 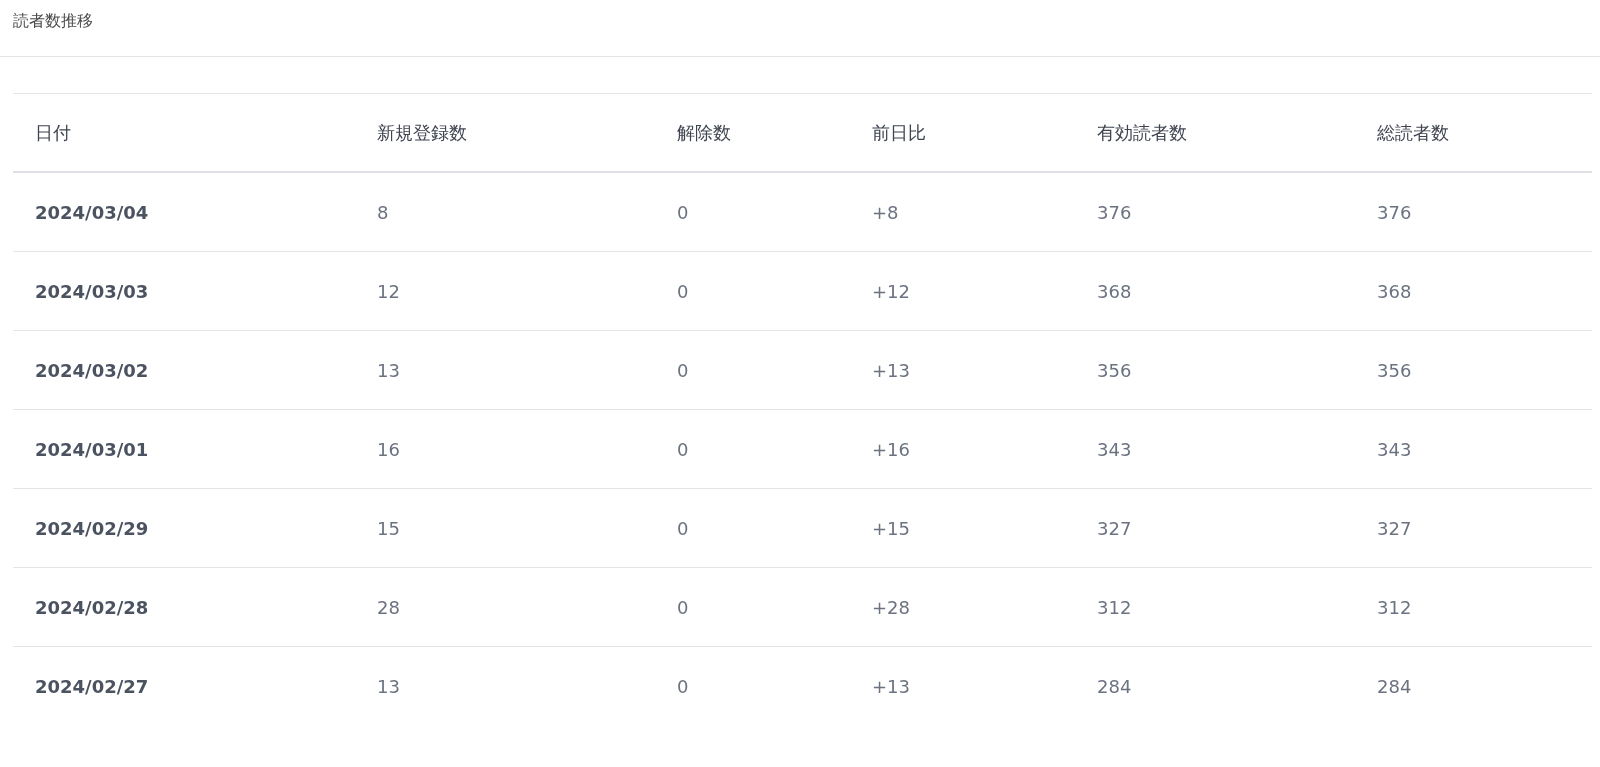 What do you see at coordinates (752, 132) in the screenshot?
I see `column-header: 解除数` at bounding box center [752, 132].